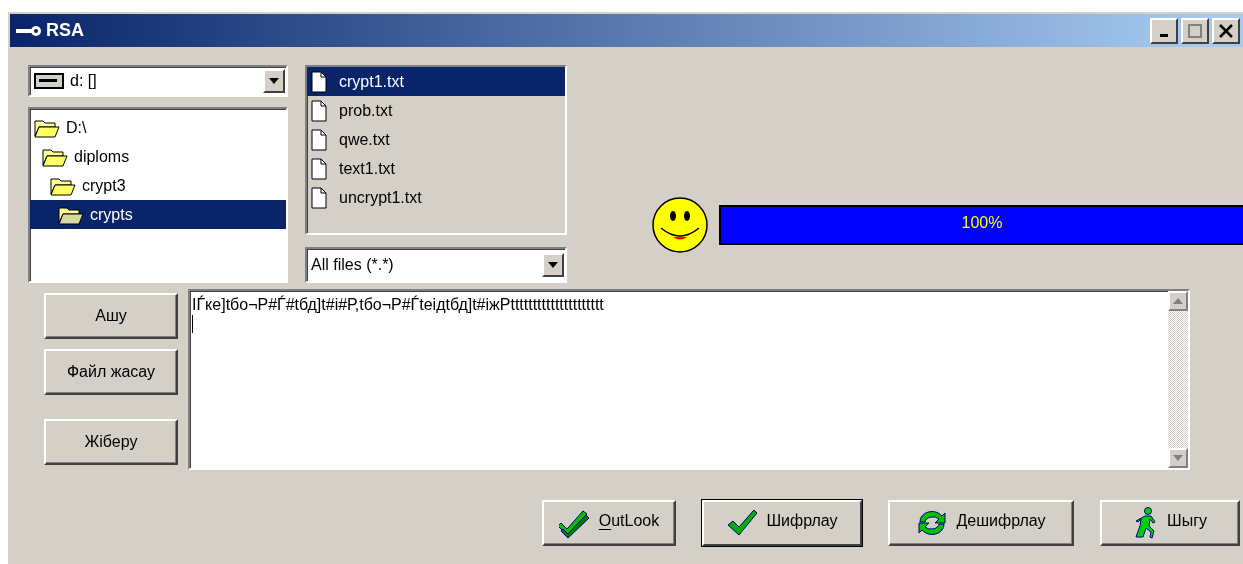 The image size is (1243, 564). I want to click on smiley-icon, so click(680, 225).